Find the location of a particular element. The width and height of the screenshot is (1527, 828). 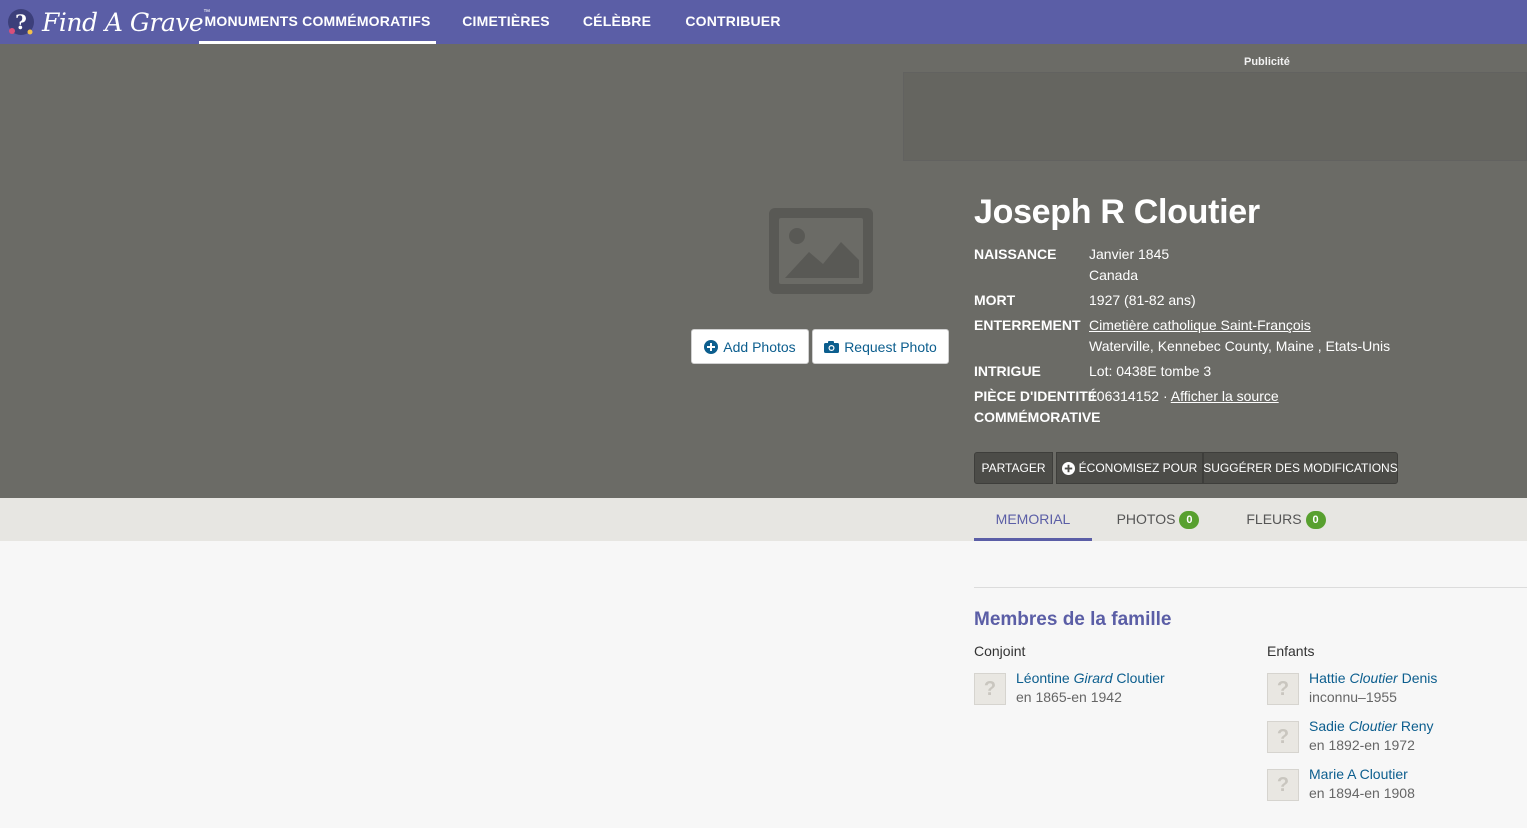

section-divider is located at coordinates (1250, 587).